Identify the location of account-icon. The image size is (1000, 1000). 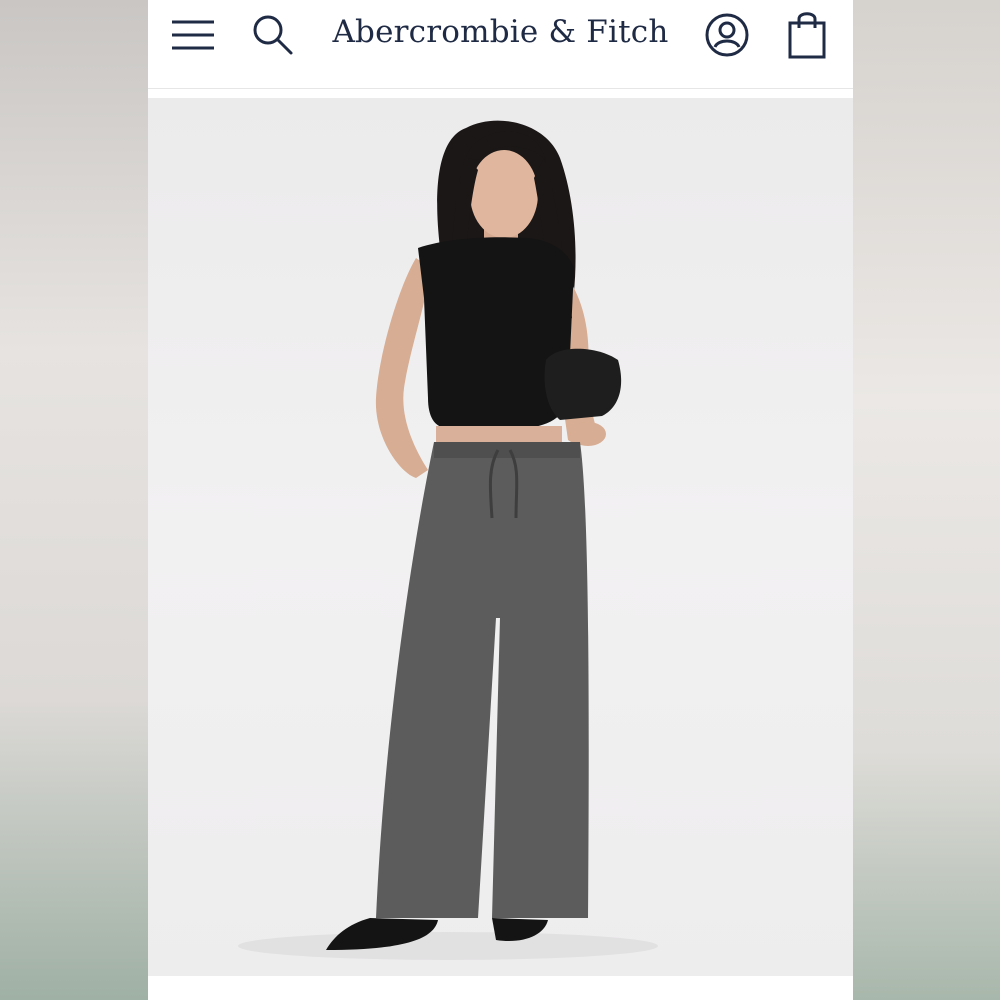
(727, 35).